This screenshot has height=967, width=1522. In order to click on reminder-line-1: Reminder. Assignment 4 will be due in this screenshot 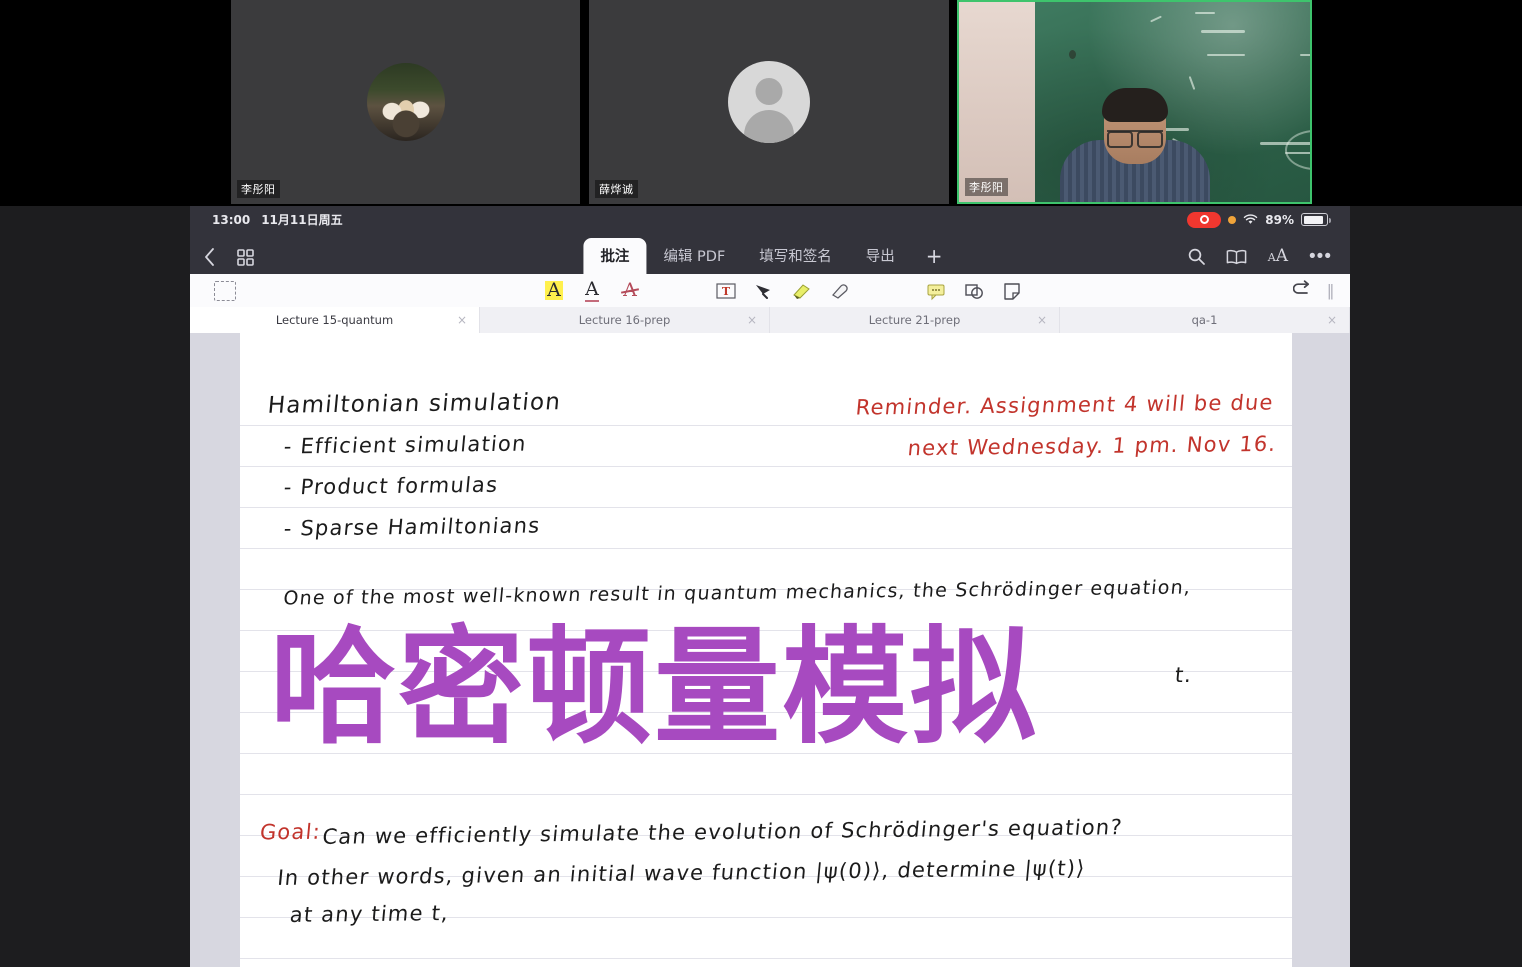, I will do `click(1064, 405)`.